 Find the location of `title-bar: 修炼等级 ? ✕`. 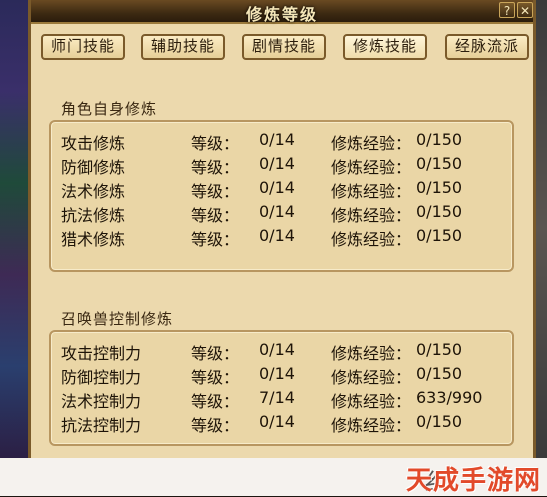

title-bar: 修炼等级 ? ✕ is located at coordinates (282, 12).